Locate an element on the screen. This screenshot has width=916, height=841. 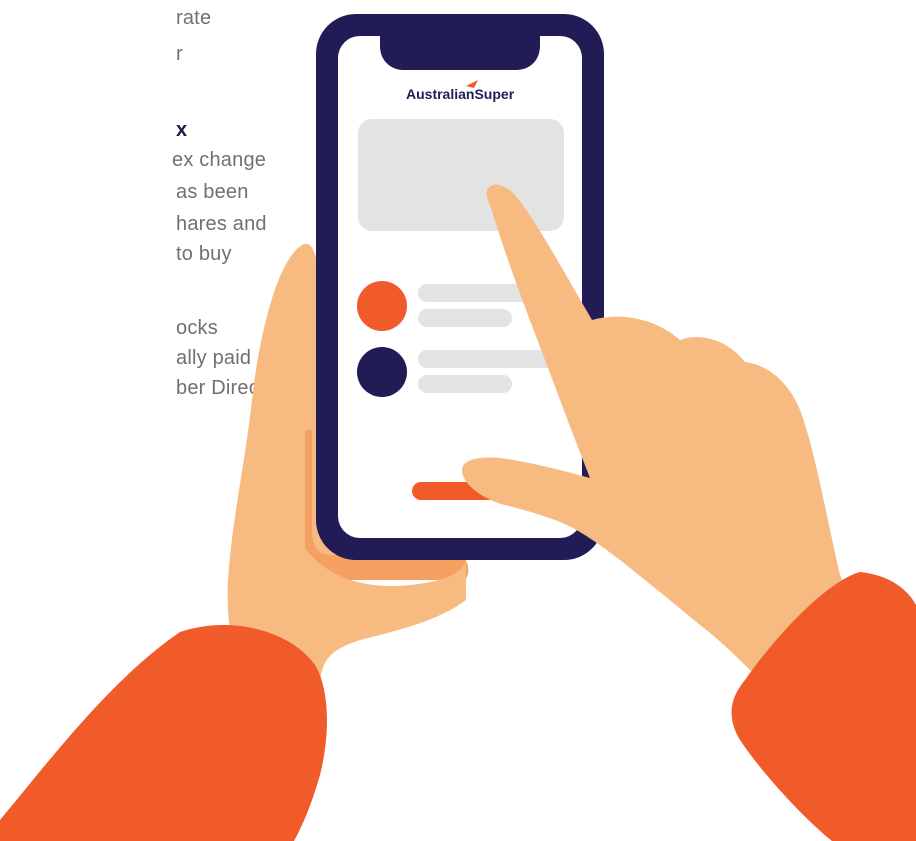
brand-logo: AustralianSuper is located at coordinates (460, 94).